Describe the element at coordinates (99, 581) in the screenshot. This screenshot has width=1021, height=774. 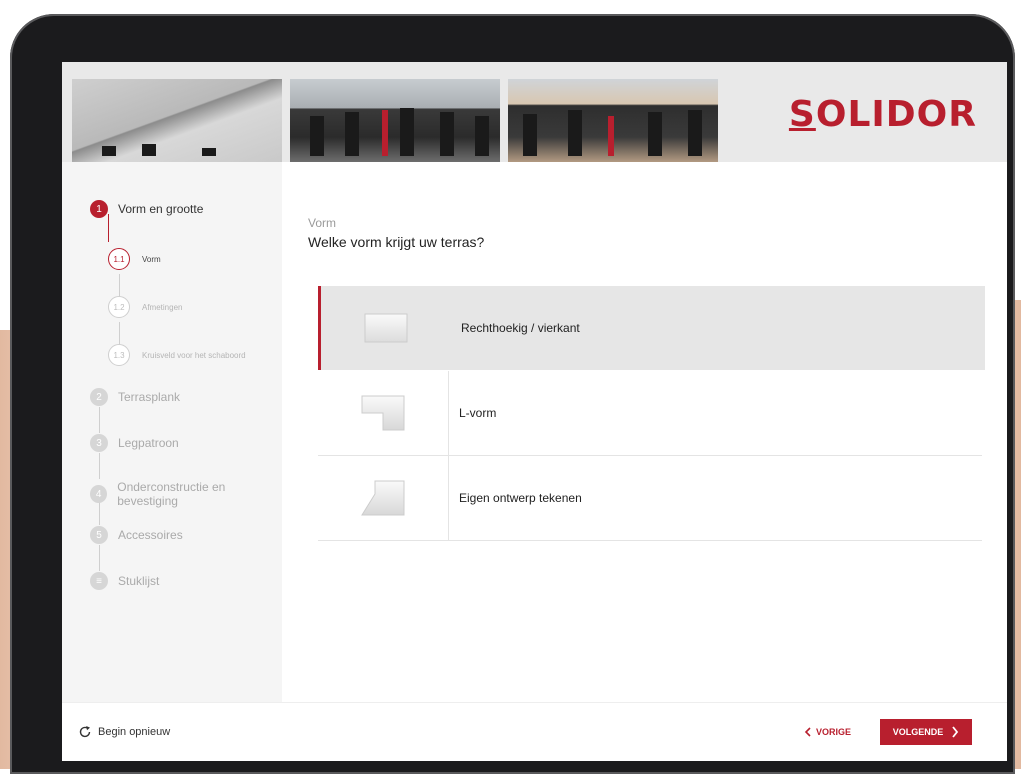
I see `list-icon: ≡` at that location.